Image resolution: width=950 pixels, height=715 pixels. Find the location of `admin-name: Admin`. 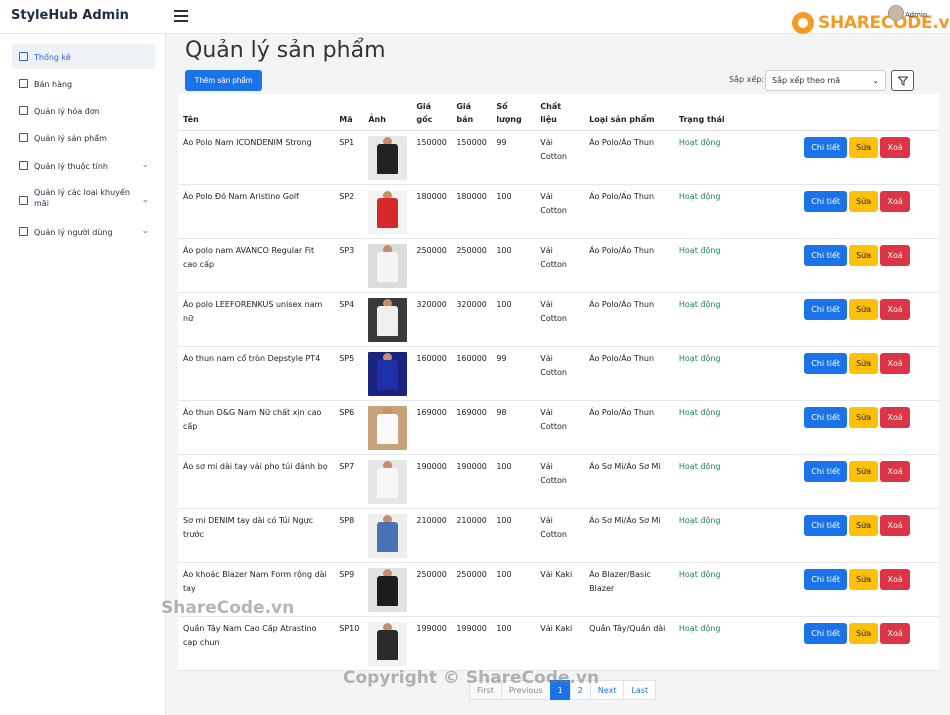

admin-name: Admin is located at coordinates (916, 15).